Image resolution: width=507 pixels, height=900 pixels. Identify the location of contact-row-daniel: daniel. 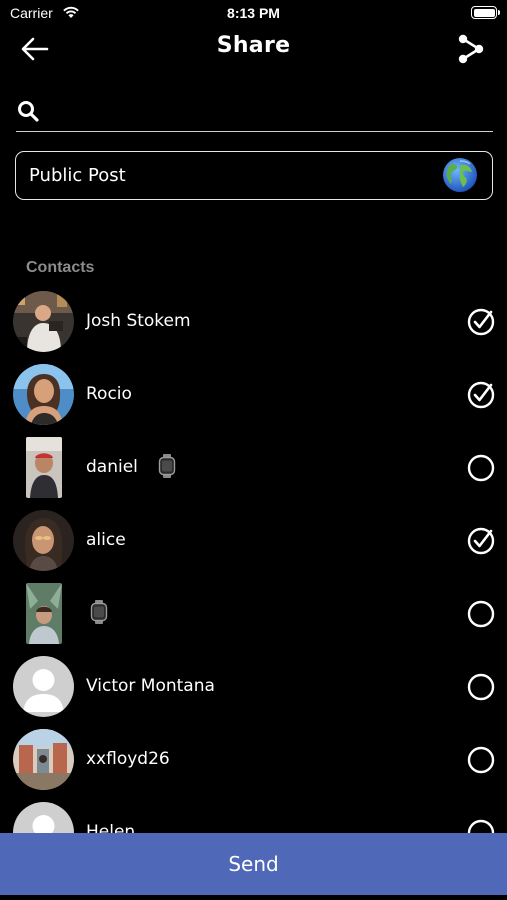
(253, 468).